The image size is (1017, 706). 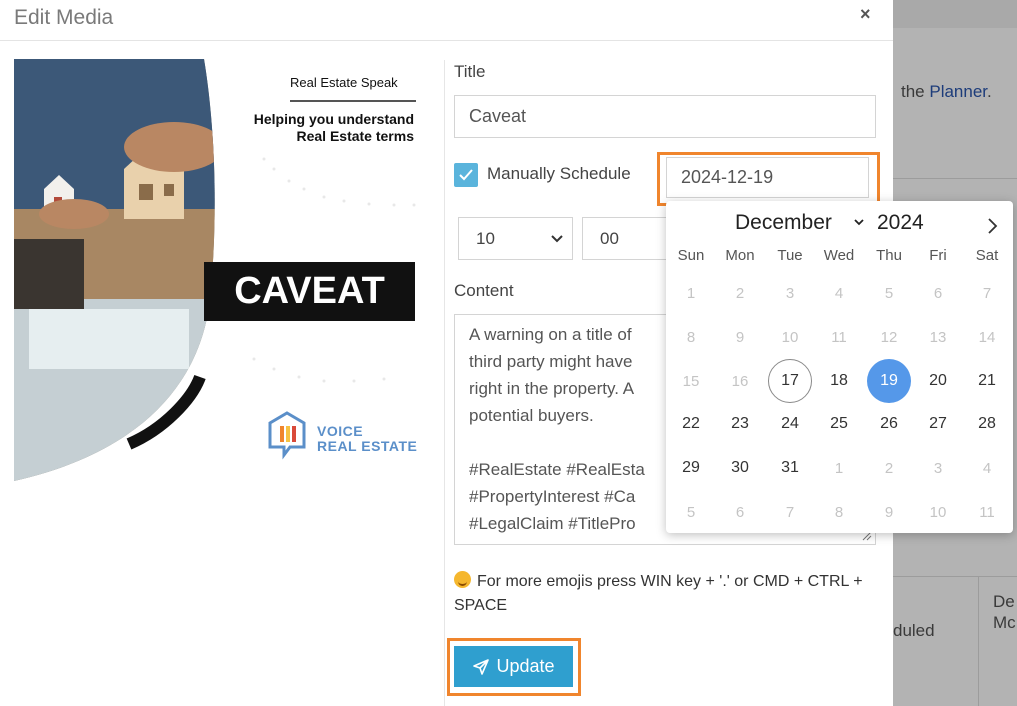 What do you see at coordinates (839, 255) in the screenshot?
I see `weekday-label: Wed` at bounding box center [839, 255].